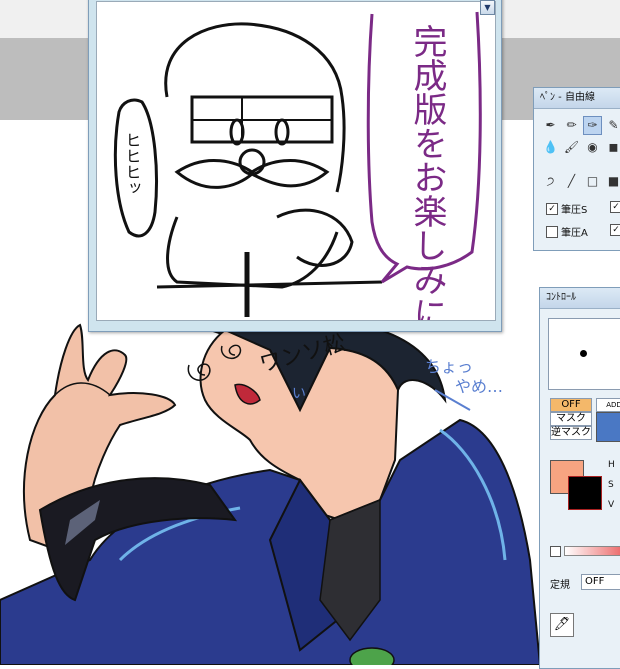 Image resolution: width=620 pixels, height=669 pixels. What do you see at coordinates (574, 210) in the screenshot?
I see `pressure-size-label: 筆圧S` at bounding box center [574, 210].